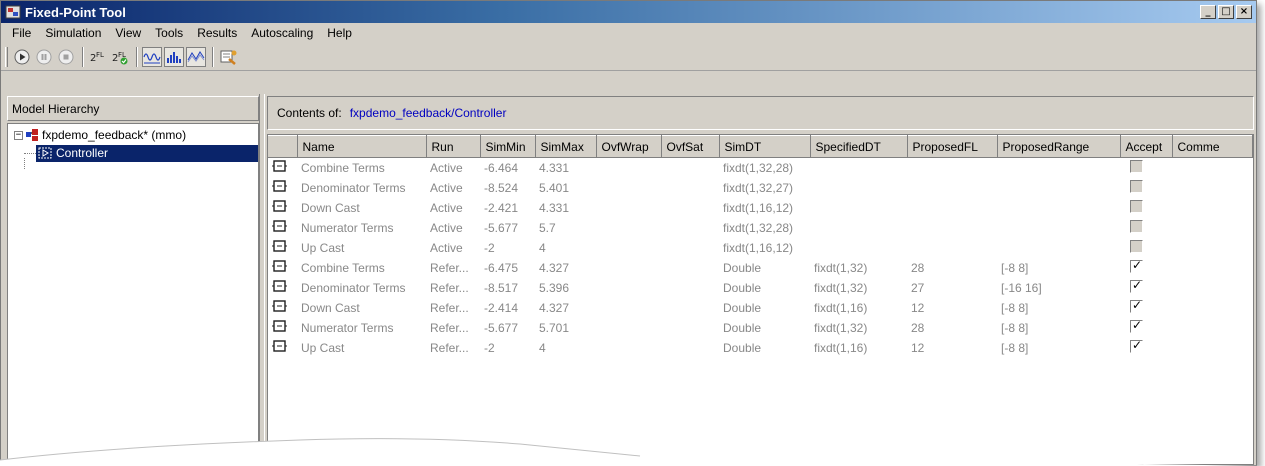  I want to click on cell-simmin: -2, so click(507, 248).